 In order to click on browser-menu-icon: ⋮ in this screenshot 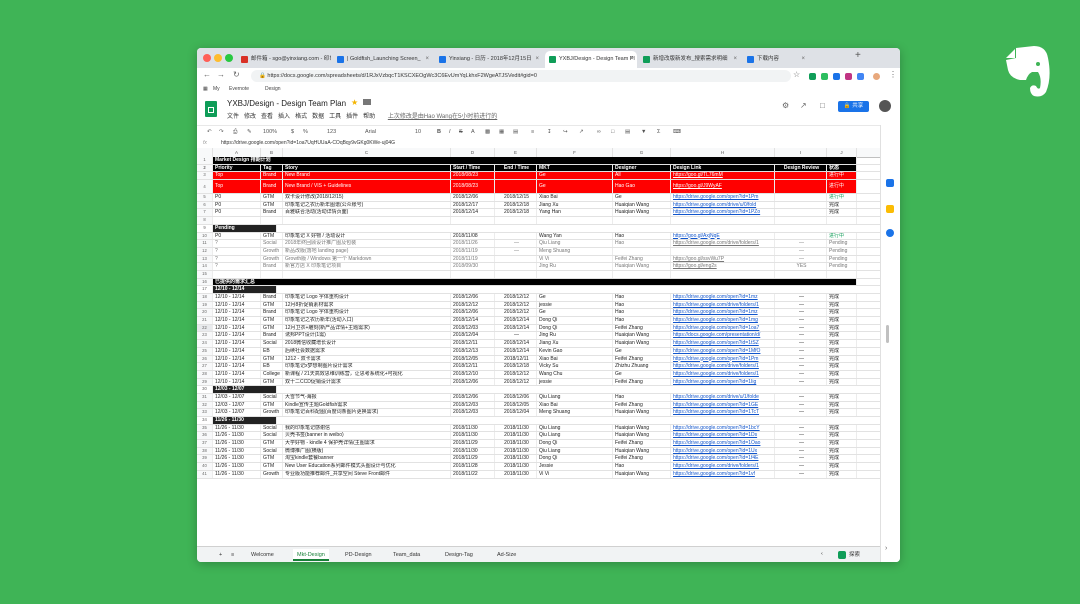, I will do `click(893, 74)`.